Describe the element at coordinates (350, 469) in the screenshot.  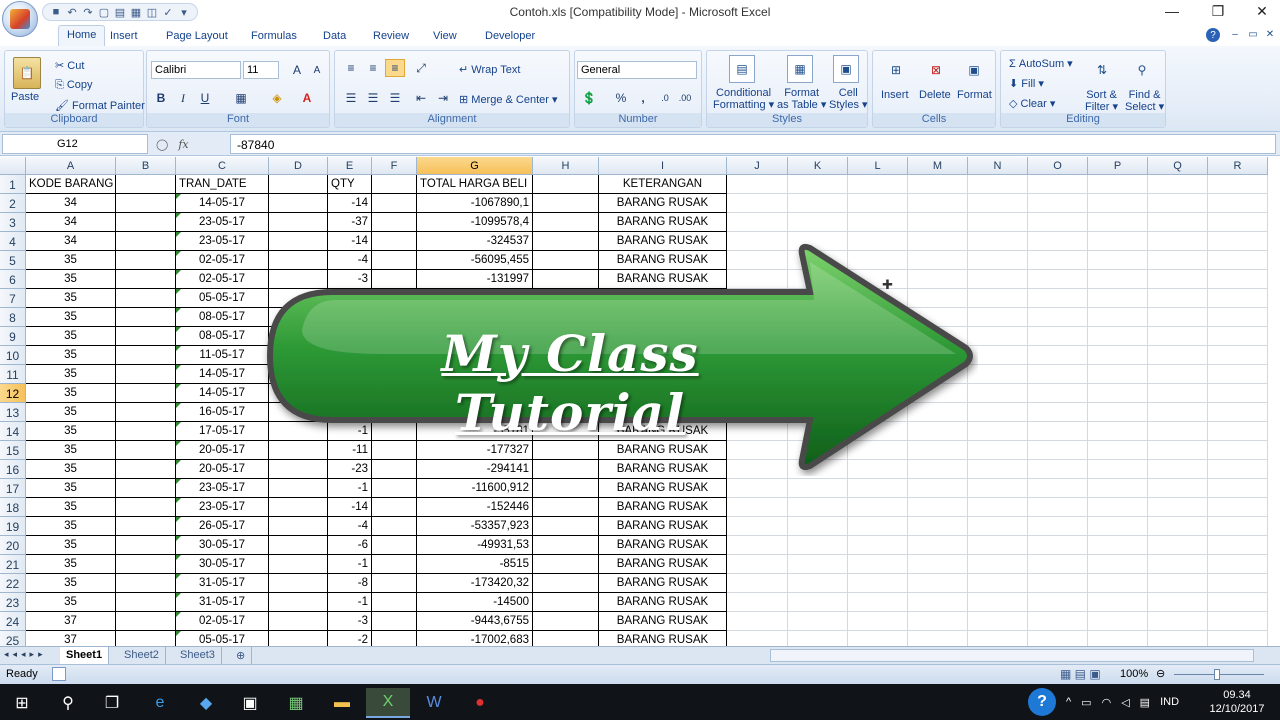
I see `cell-qty: -23` at that location.